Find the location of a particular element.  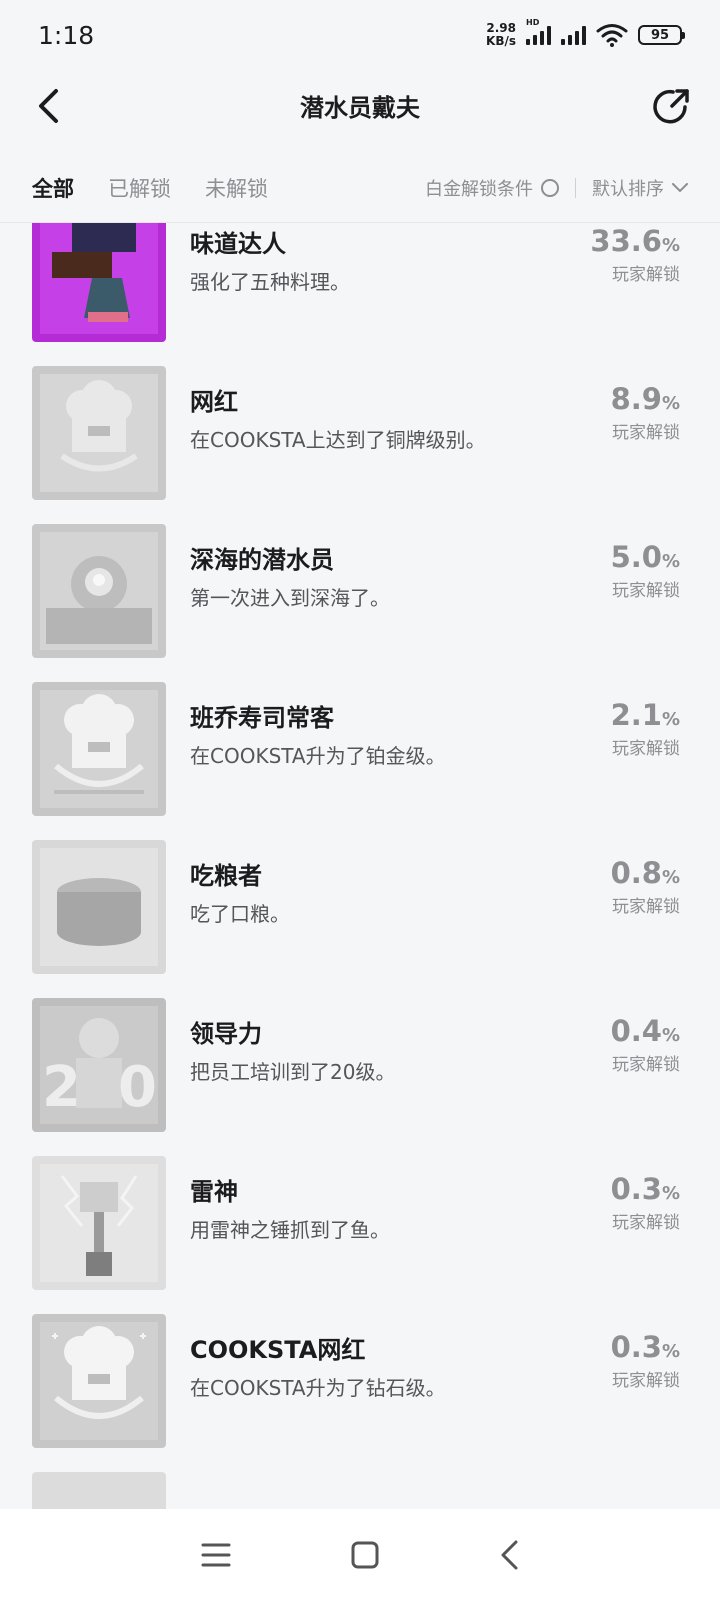

sort-label: 默认排序 is located at coordinates (628, 189).